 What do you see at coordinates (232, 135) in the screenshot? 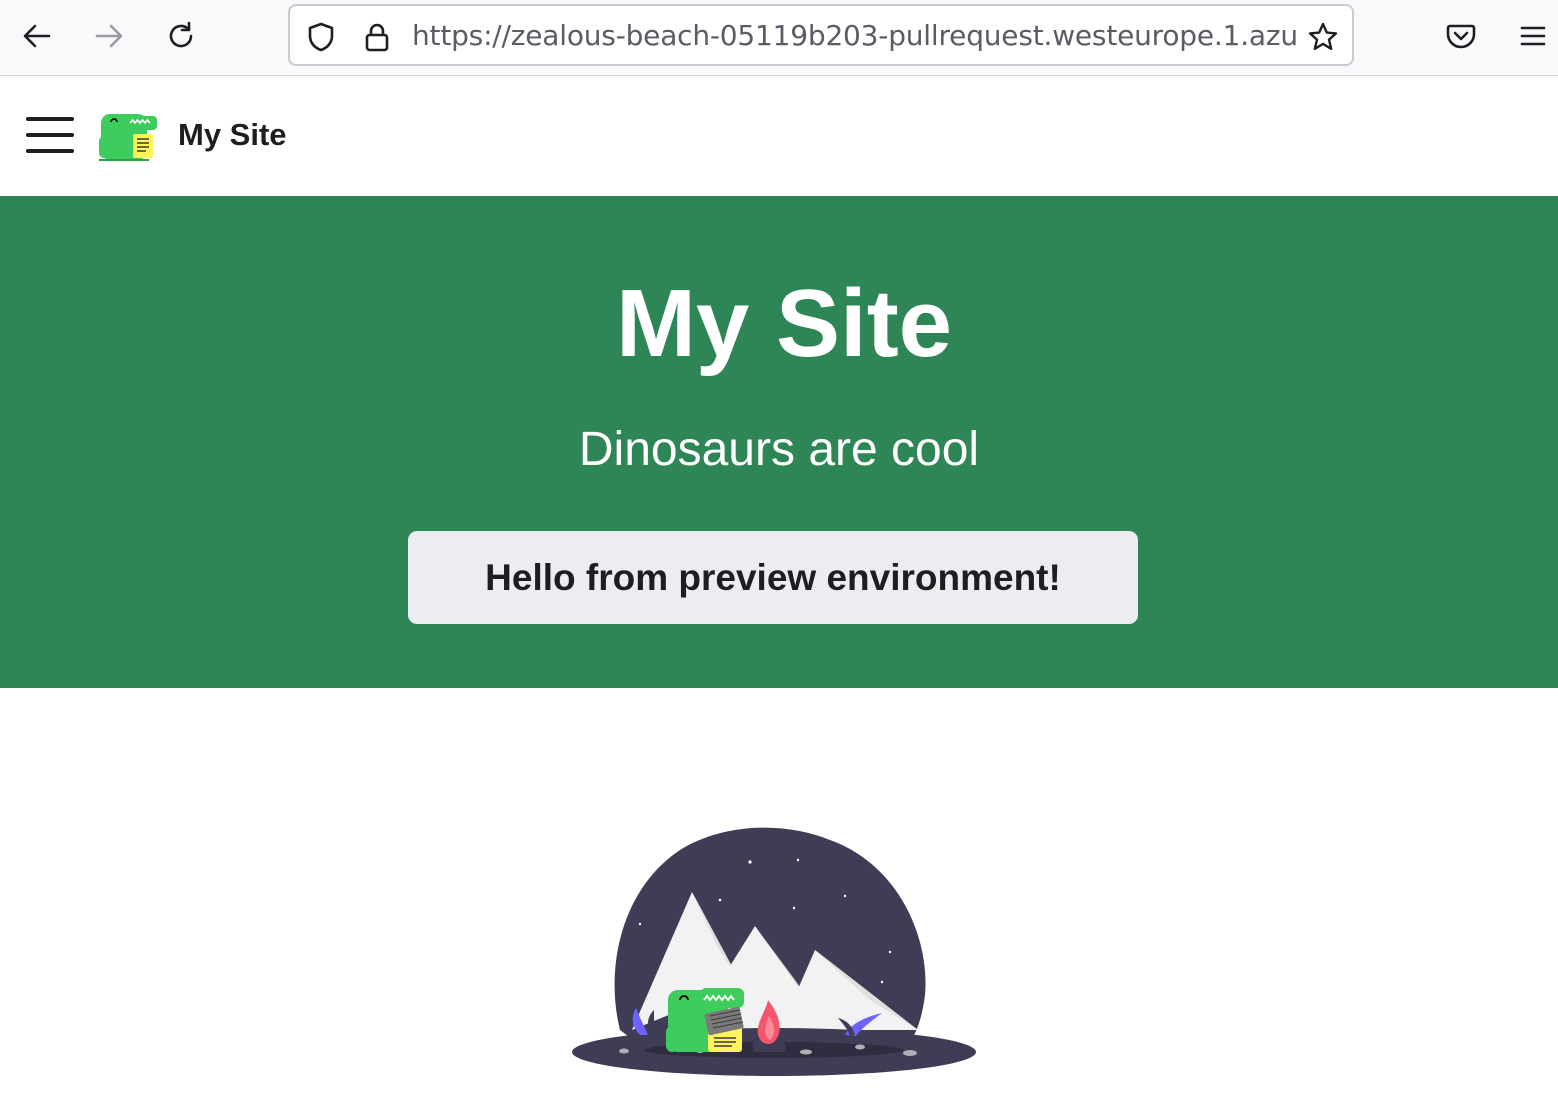
I see `navbar-brand-title: My Site` at bounding box center [232, 135].